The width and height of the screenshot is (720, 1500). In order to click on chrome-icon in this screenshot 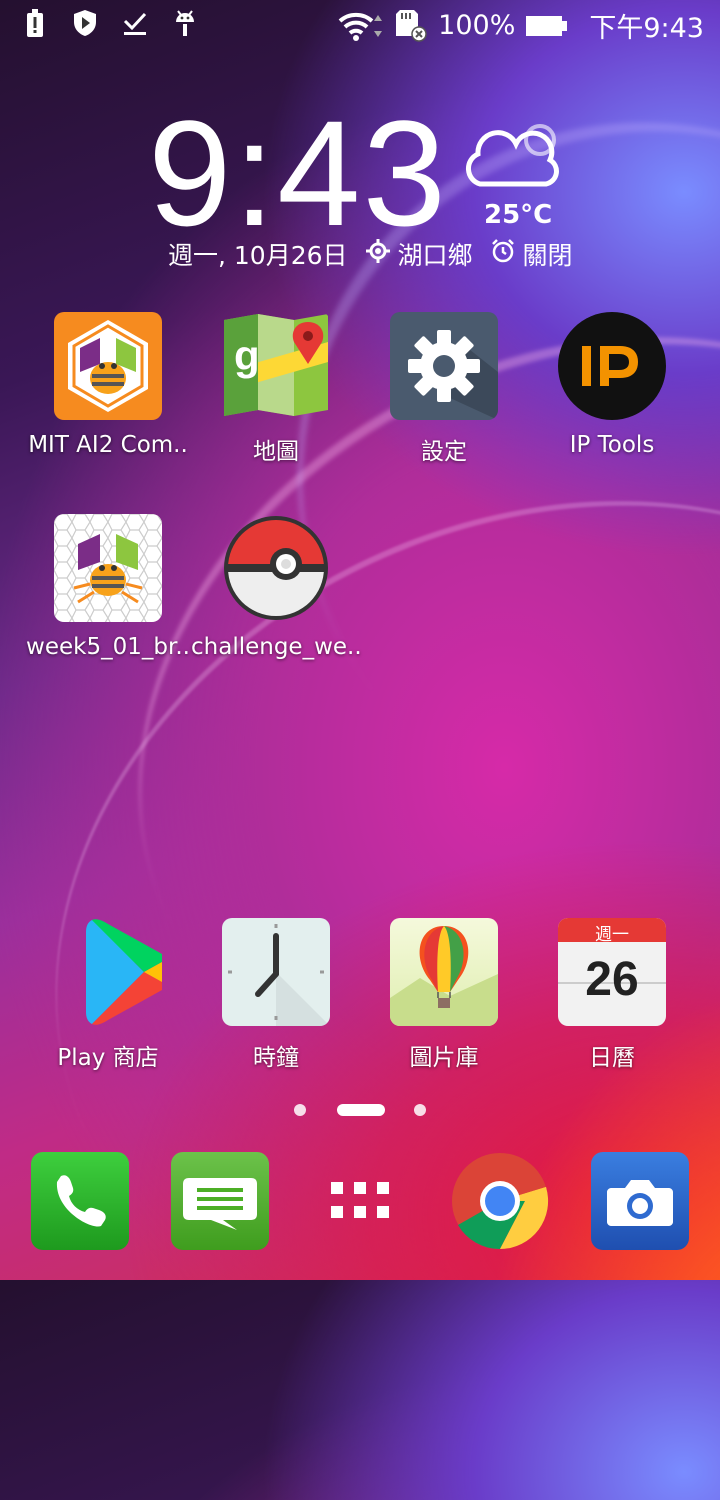, I will do `click(500, 1201)`.